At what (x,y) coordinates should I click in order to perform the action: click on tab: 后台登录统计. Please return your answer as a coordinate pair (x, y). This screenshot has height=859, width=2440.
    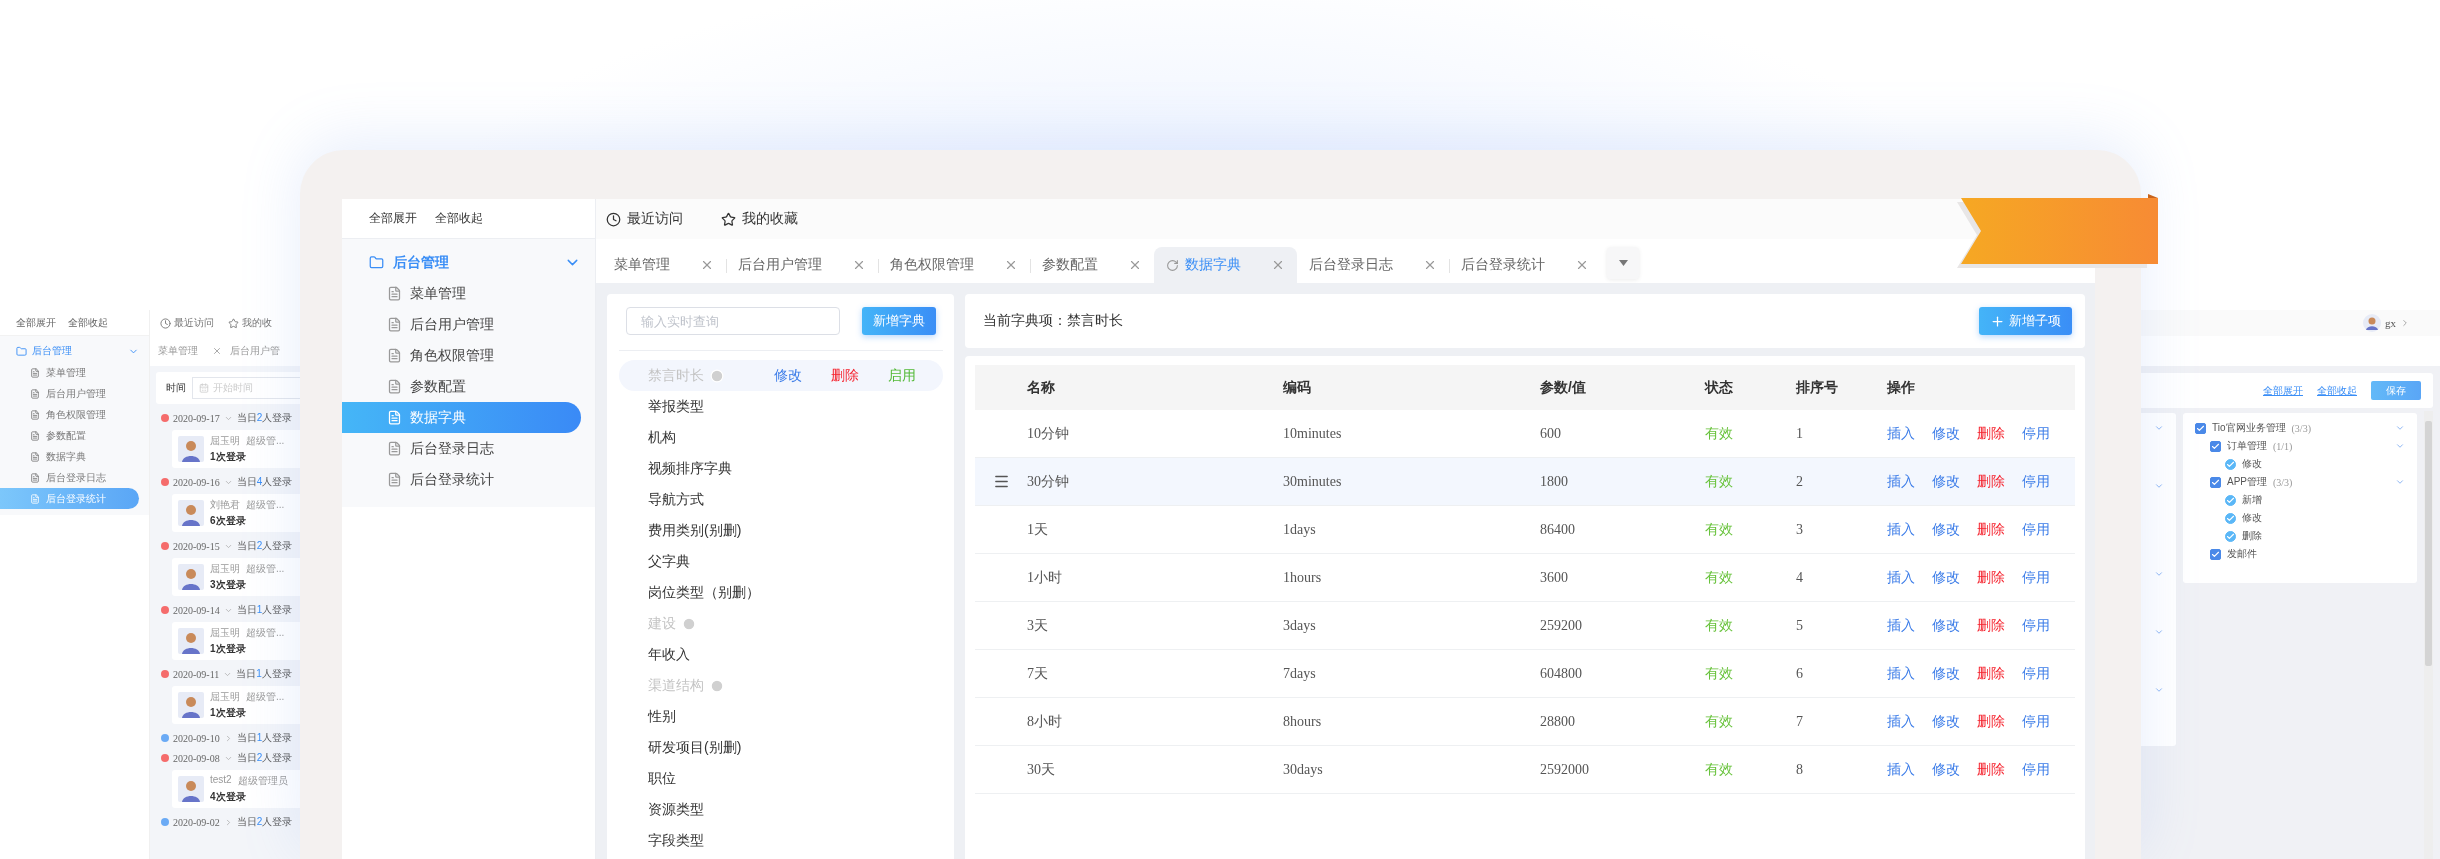
    Looking at the image, I should click on (1525, 265).